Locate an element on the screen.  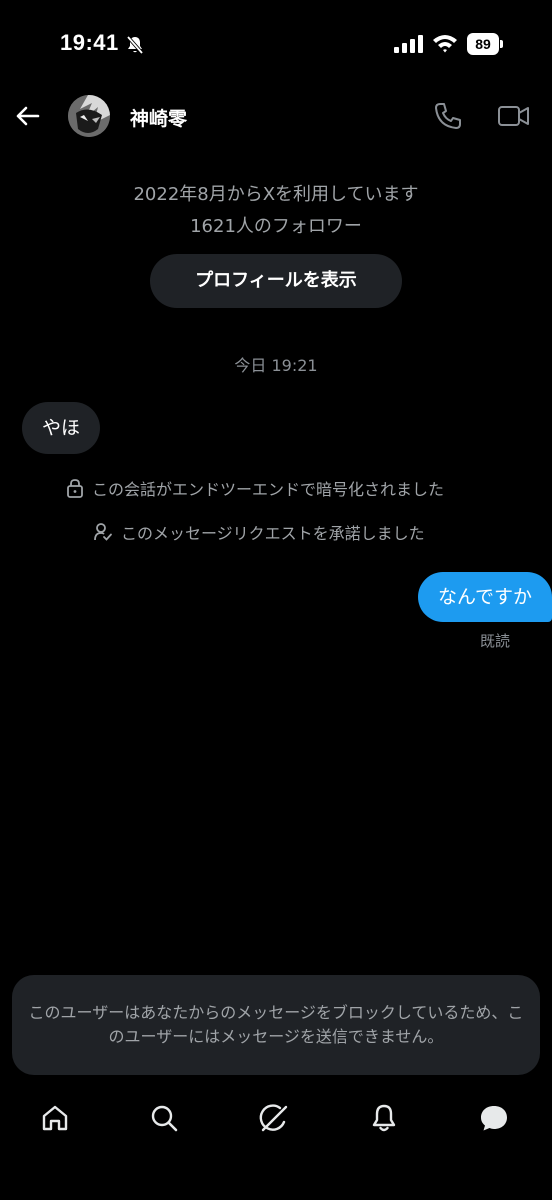
phone-icon is located at coordinates (448, 116).